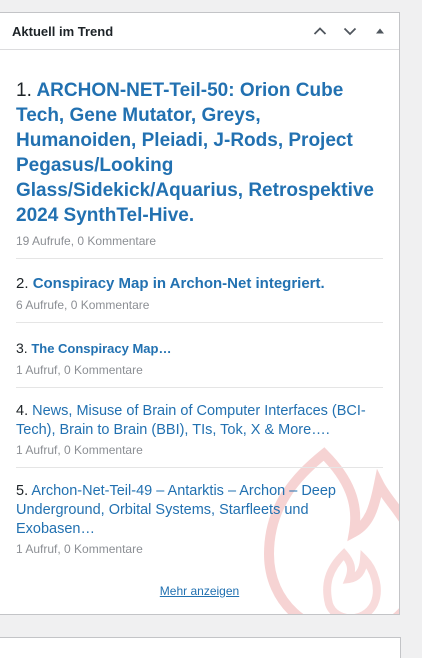 The width and height of the screenshot is (422, 658). Describe the element at coordinates (22, 283) in the screenshot. I see `item-number: 2.` at that location.